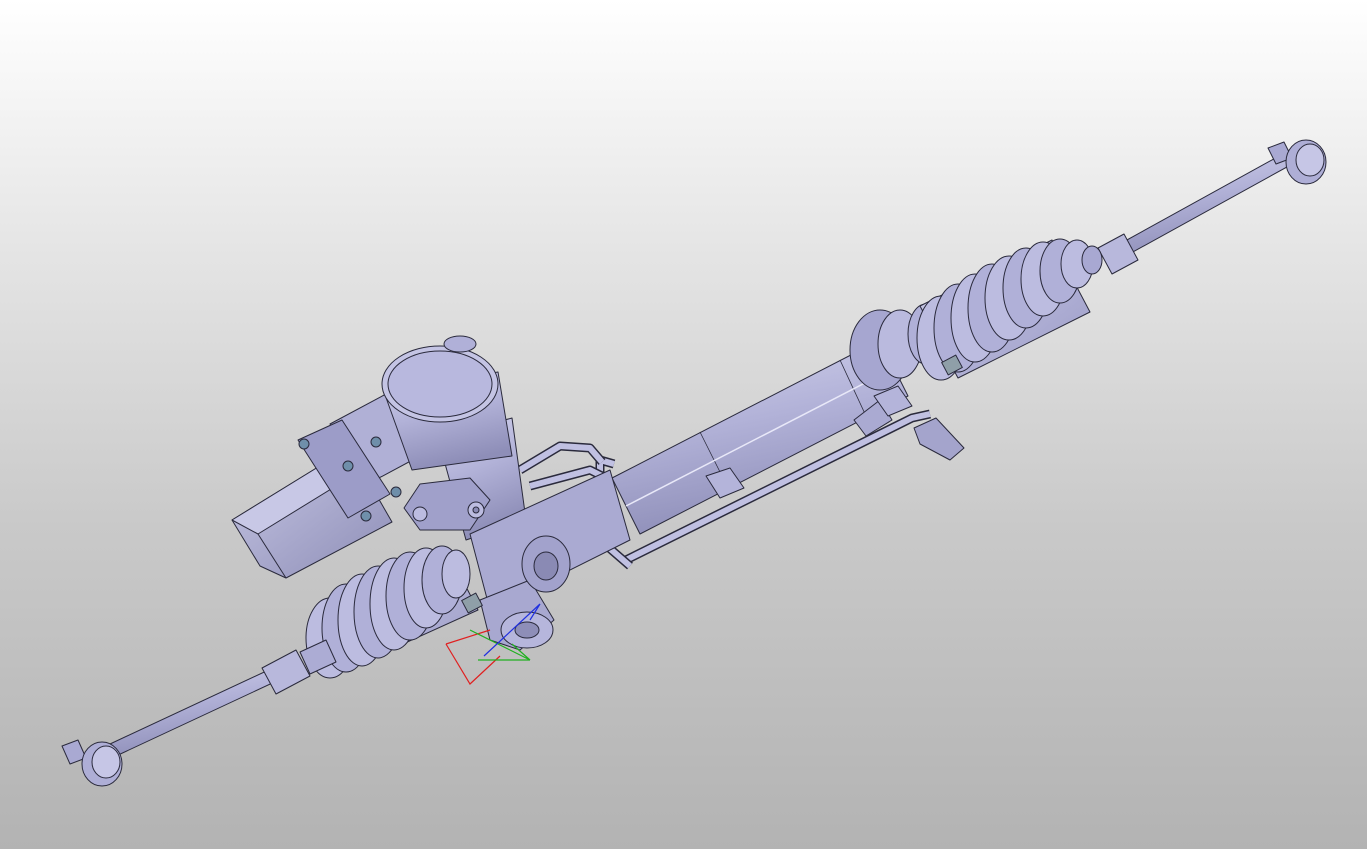 This screenshot has height=849, width=1367. Describe the element at coordinates (1197, 208) in the screenshot. I see `right-tie-rod` at that location.